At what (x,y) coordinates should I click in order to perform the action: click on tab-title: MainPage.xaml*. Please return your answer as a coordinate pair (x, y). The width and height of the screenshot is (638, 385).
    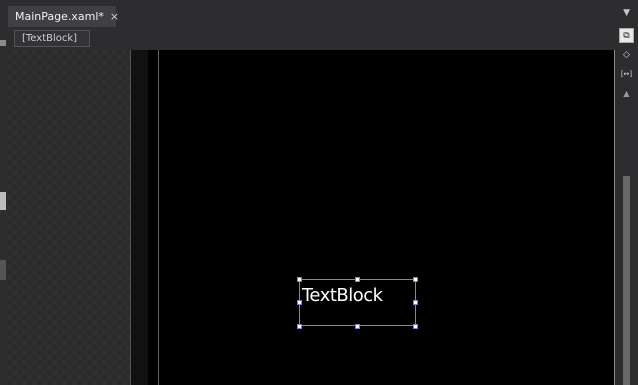
    Looking at the image, I should click on (59, 16).